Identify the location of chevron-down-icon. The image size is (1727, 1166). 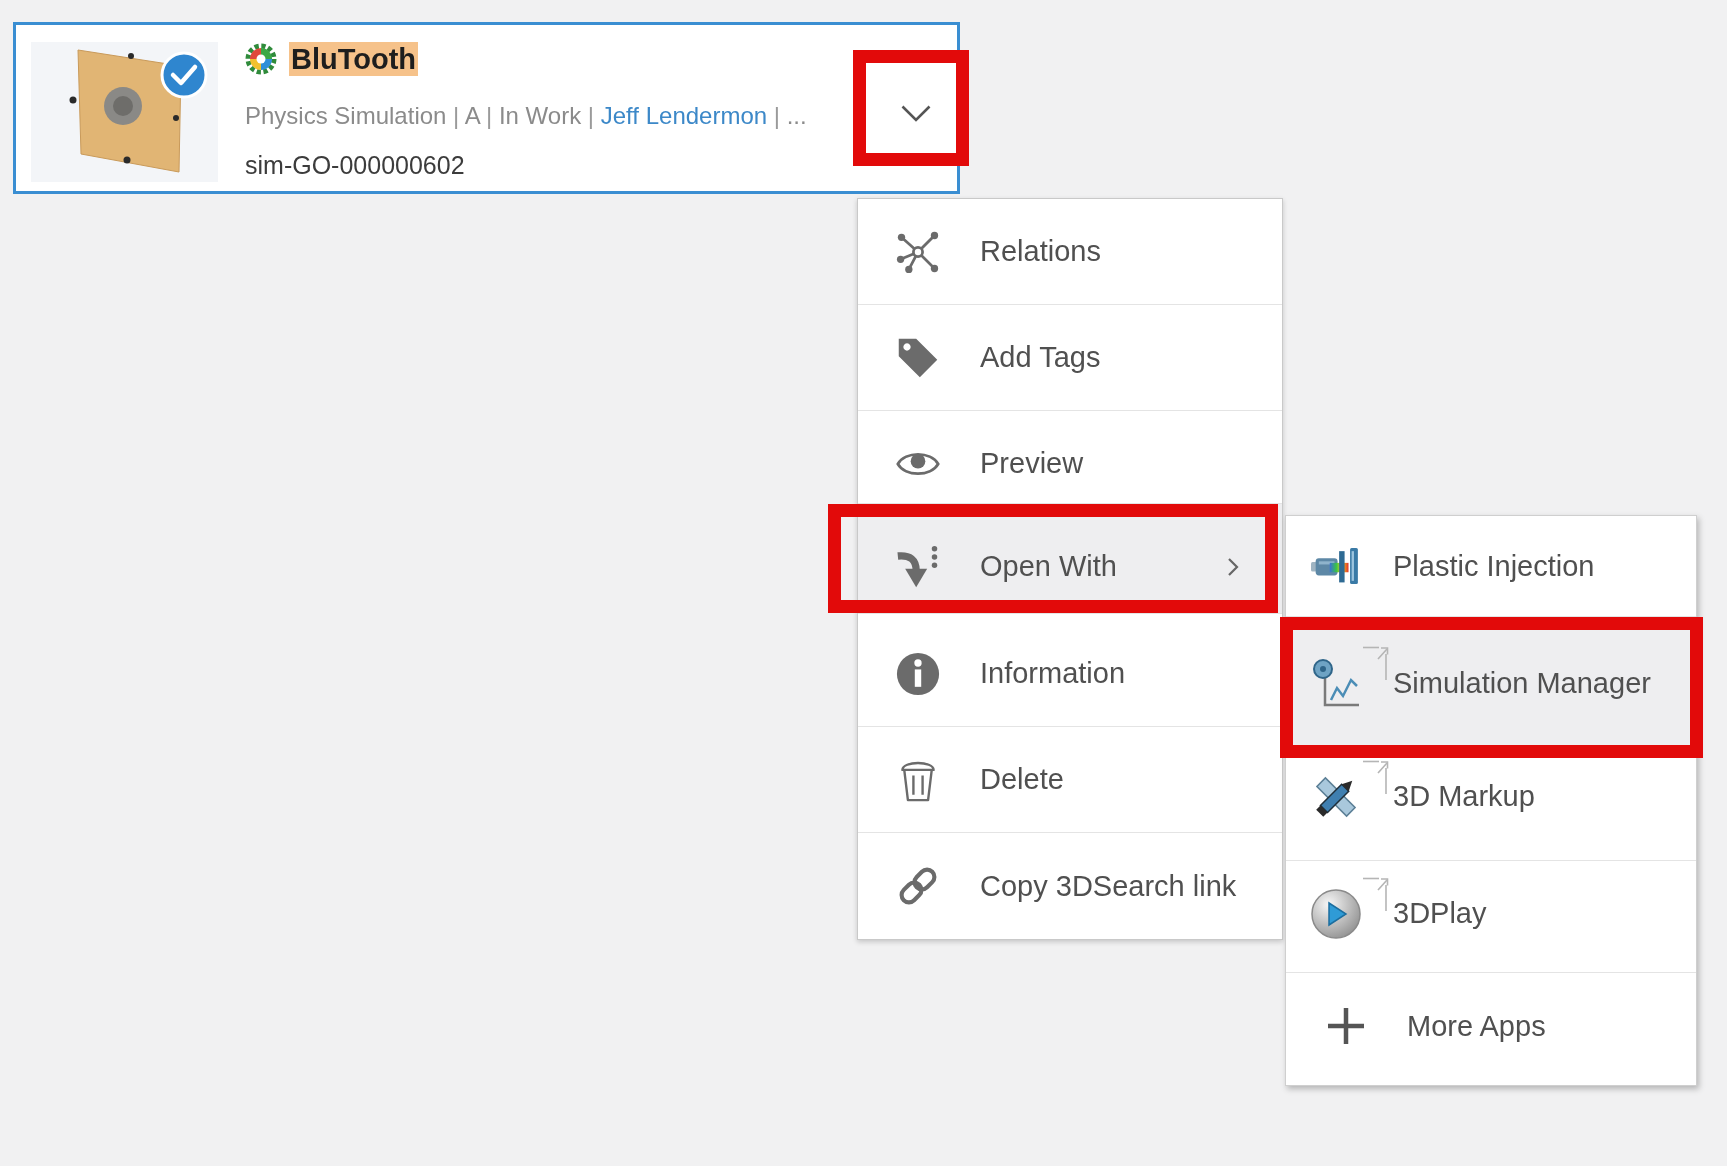
(916, 113).